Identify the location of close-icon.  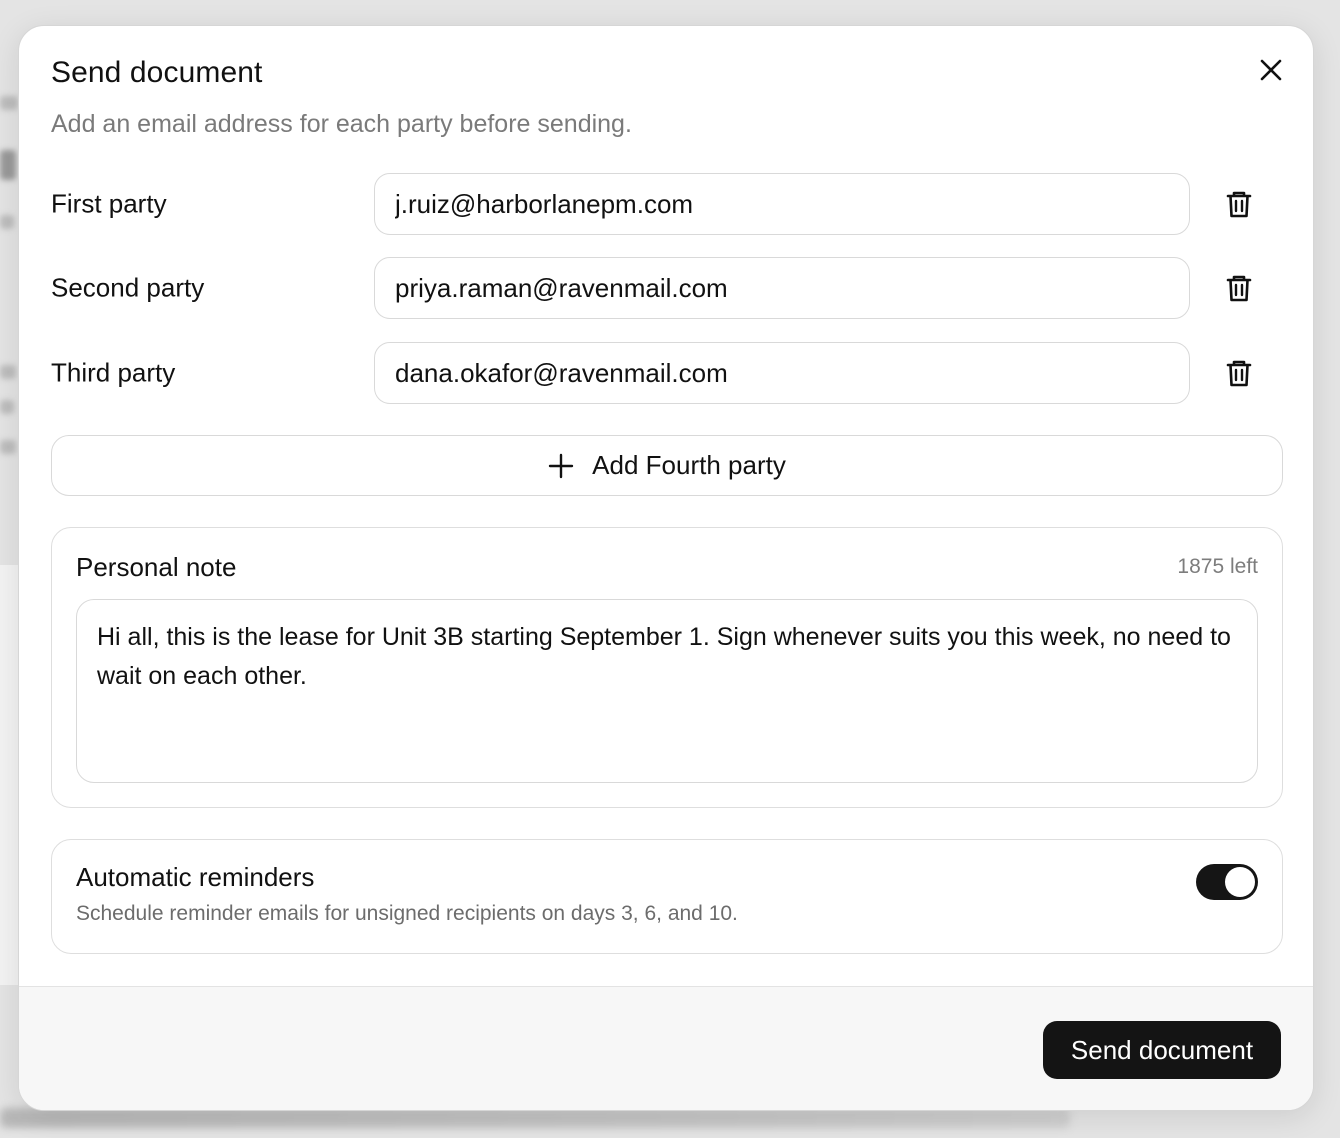
(1271, 70).